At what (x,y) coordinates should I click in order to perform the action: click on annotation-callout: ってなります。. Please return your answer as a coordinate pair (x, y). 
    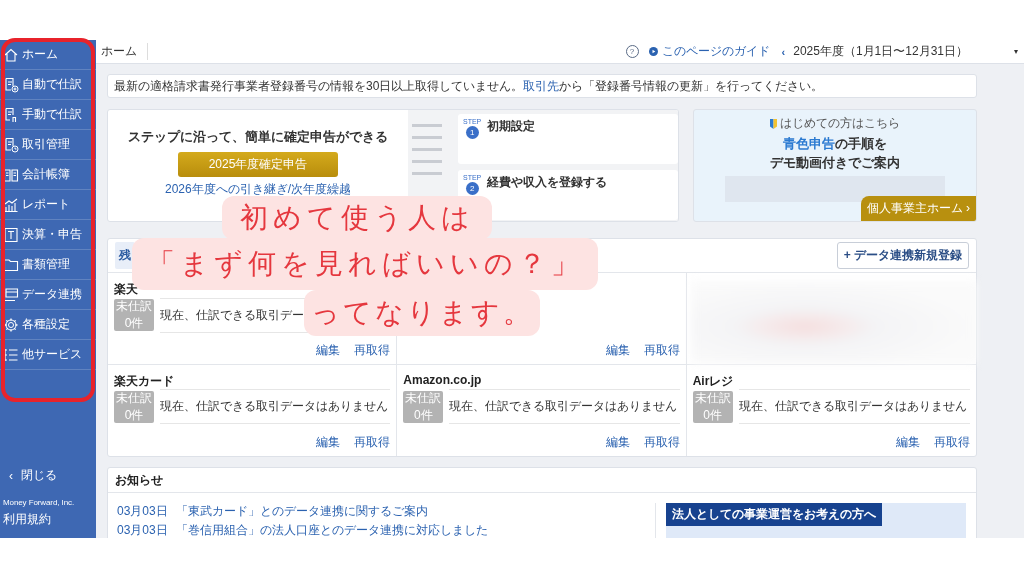
    Looking at the image, I should click on (422, 313).